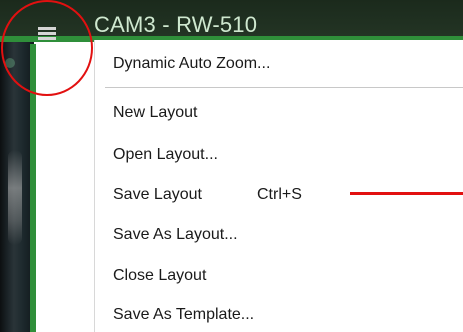 This screenshot has width=463, height=332. What do you see at coordinates (49, 34) in the screenshot?
I see `hamburger-menu-icon` at bounding box center [49, 34].